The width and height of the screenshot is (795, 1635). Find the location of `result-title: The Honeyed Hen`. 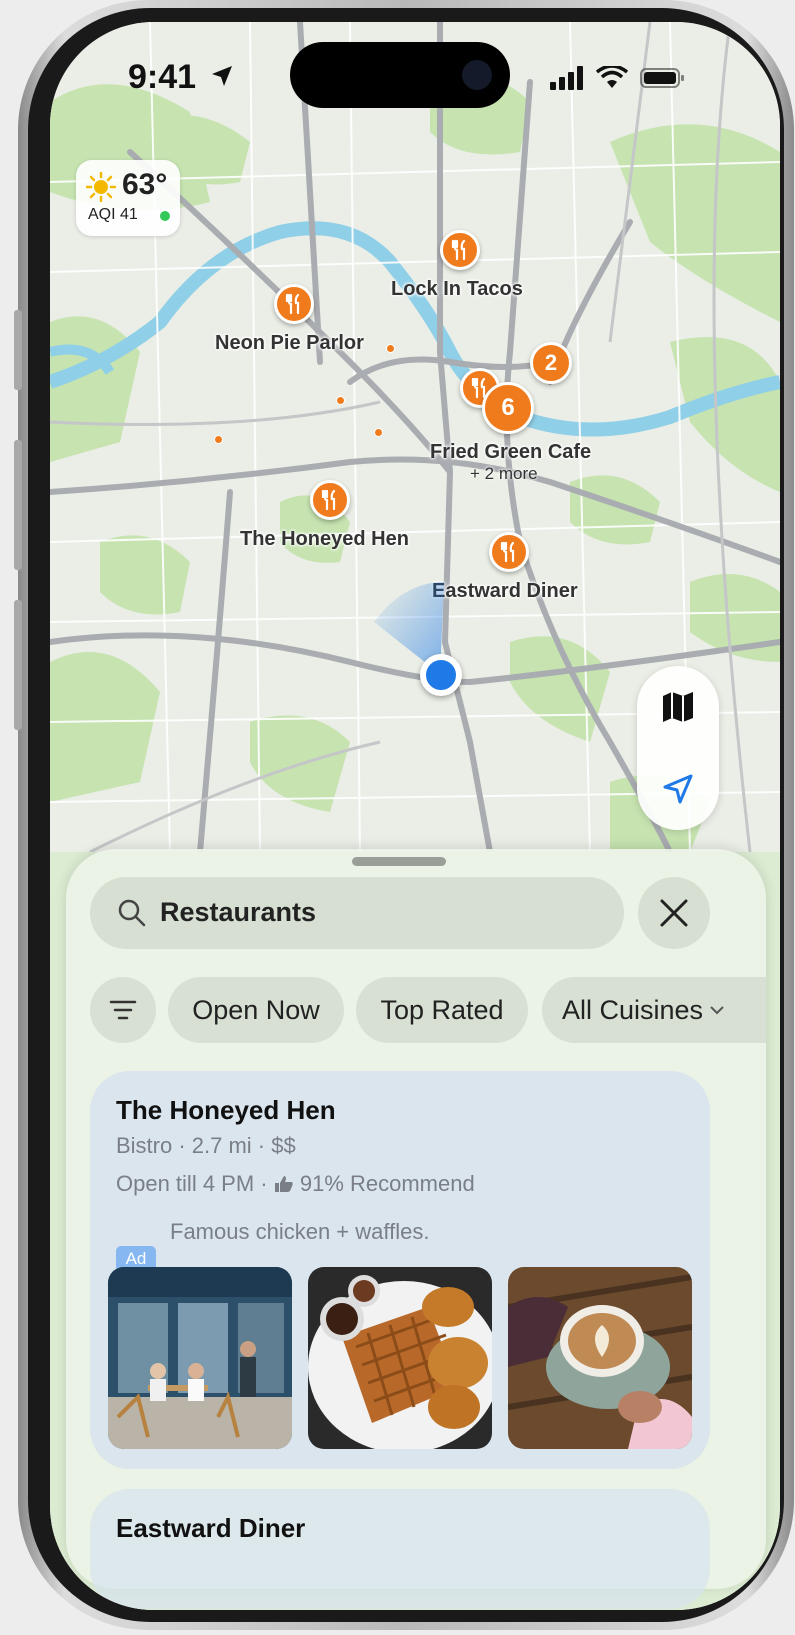

result-title: The Honeyed Hen is located at coordinates (226, 1110).